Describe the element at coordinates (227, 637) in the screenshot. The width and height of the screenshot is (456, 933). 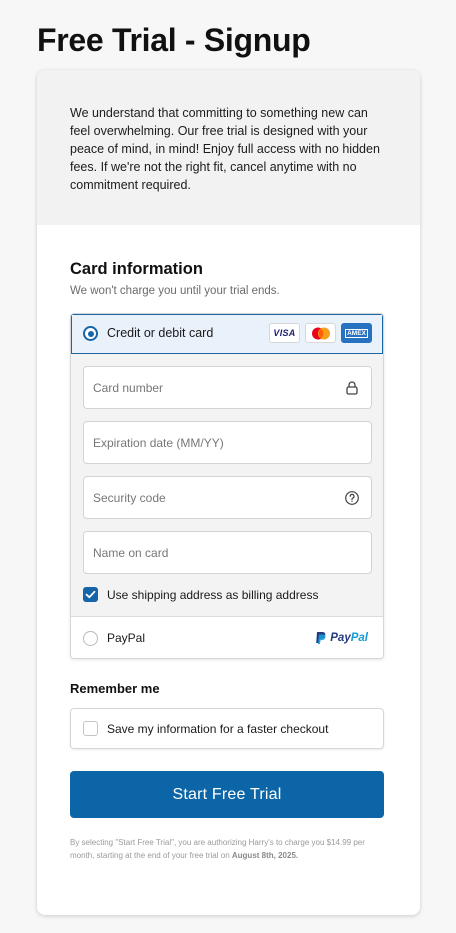
I see `option-paypal: PayPal Pay Pal` at that location.